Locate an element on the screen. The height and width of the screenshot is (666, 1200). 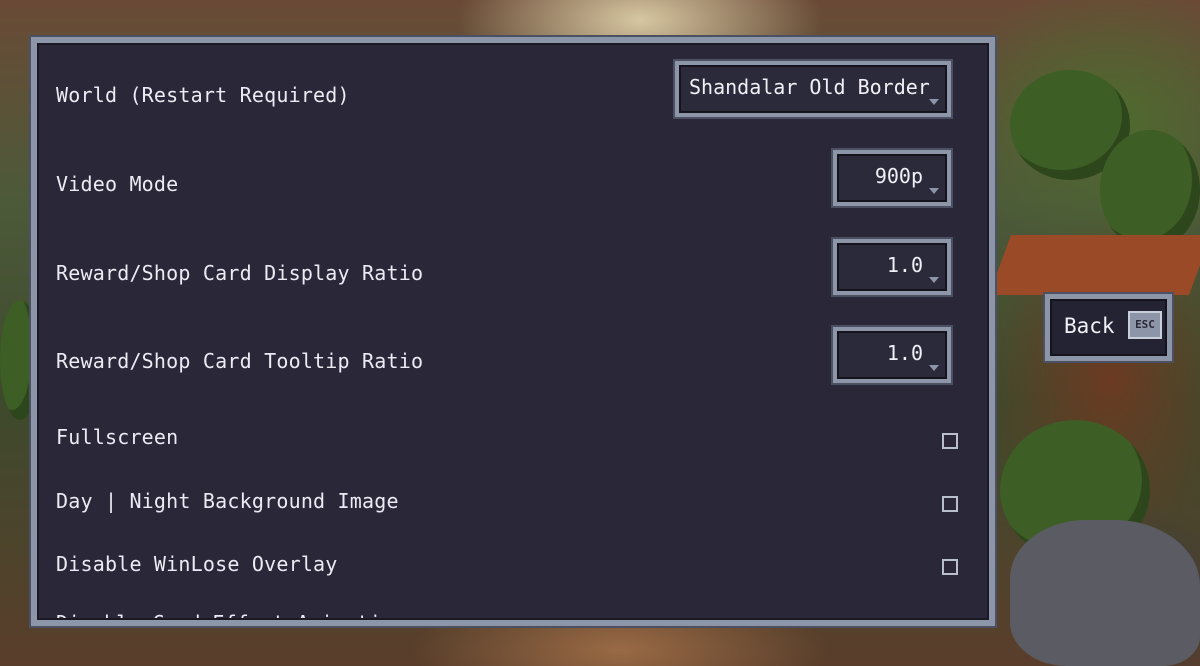
winlose-overlay-label: Disable WinLose Overlay is located at coordinates (197, 564).